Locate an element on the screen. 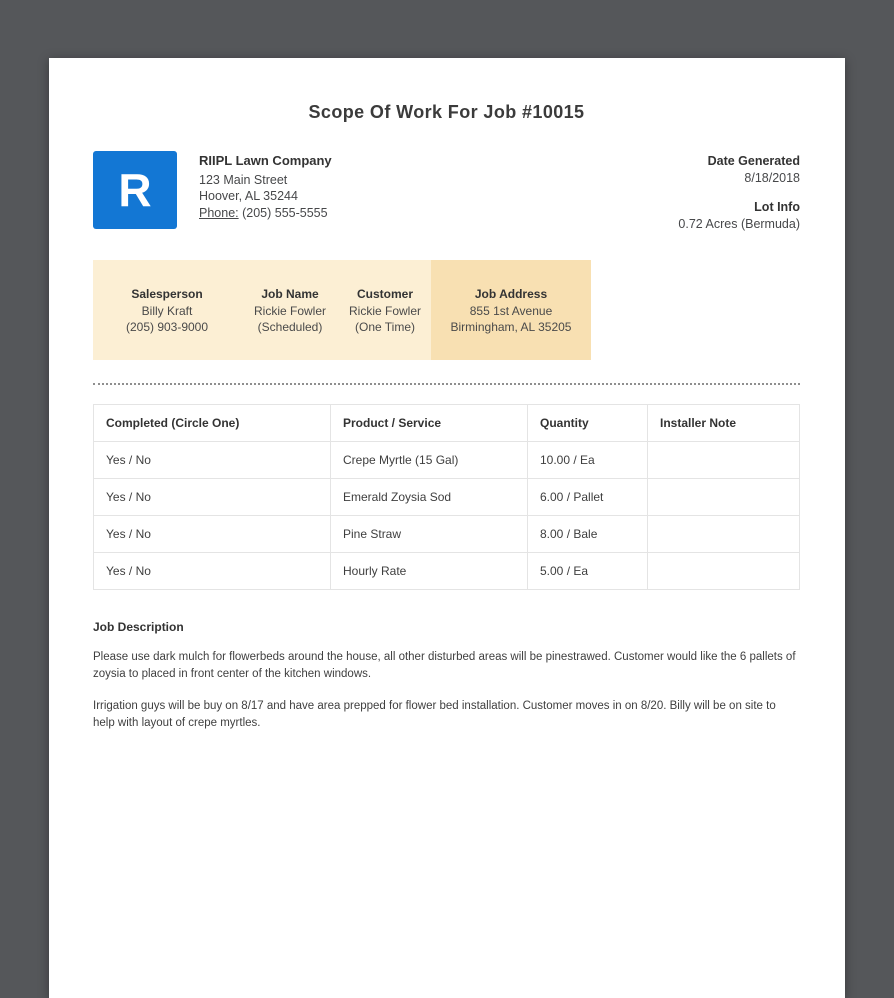  info-col-job-name: Job Name Rickie Fowler (Scheduled) is located at coordinates (290, 310).